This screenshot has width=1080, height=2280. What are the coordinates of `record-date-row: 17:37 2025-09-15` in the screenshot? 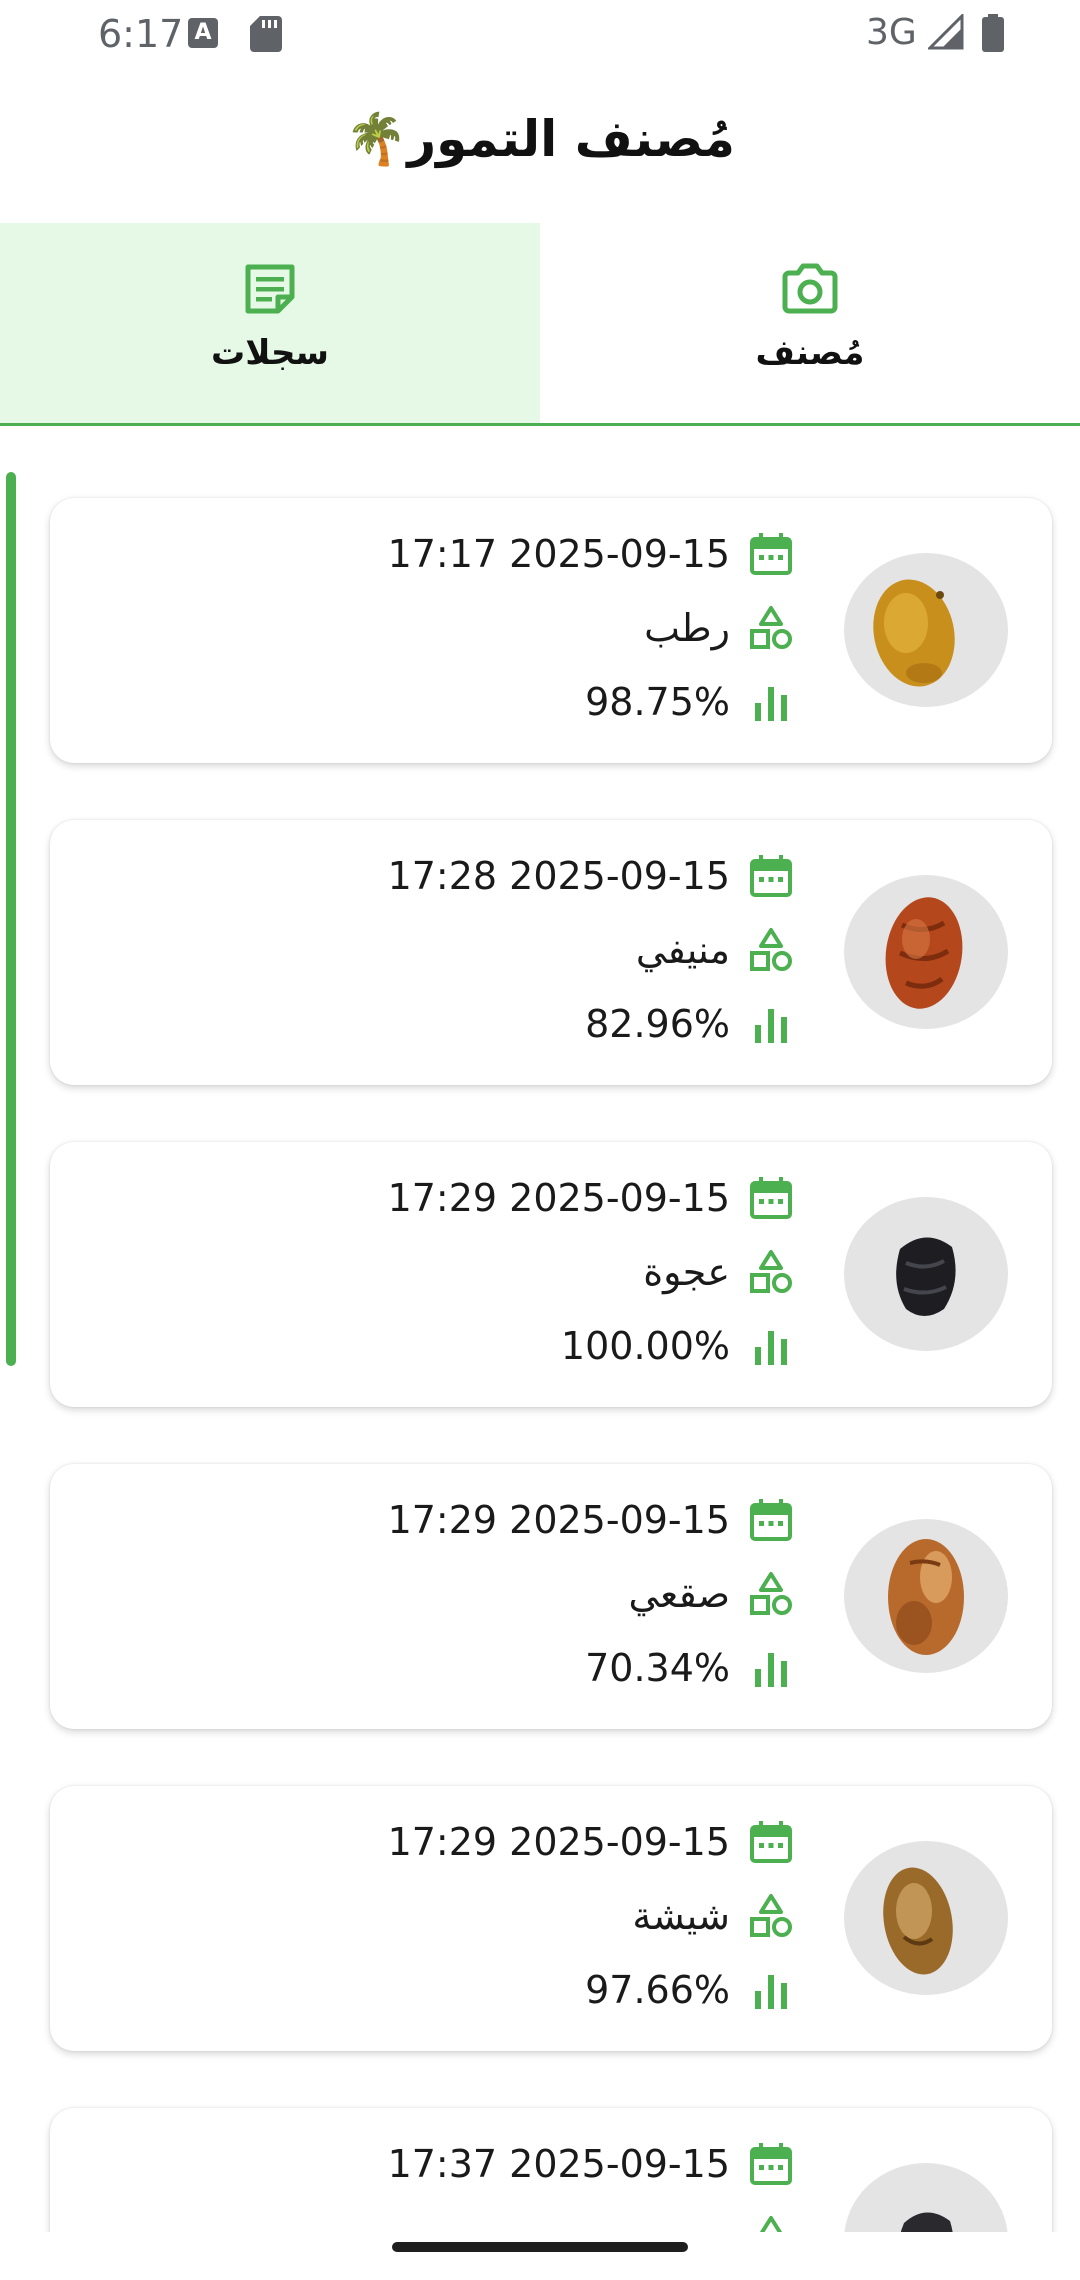 It's located at (591, 2164).